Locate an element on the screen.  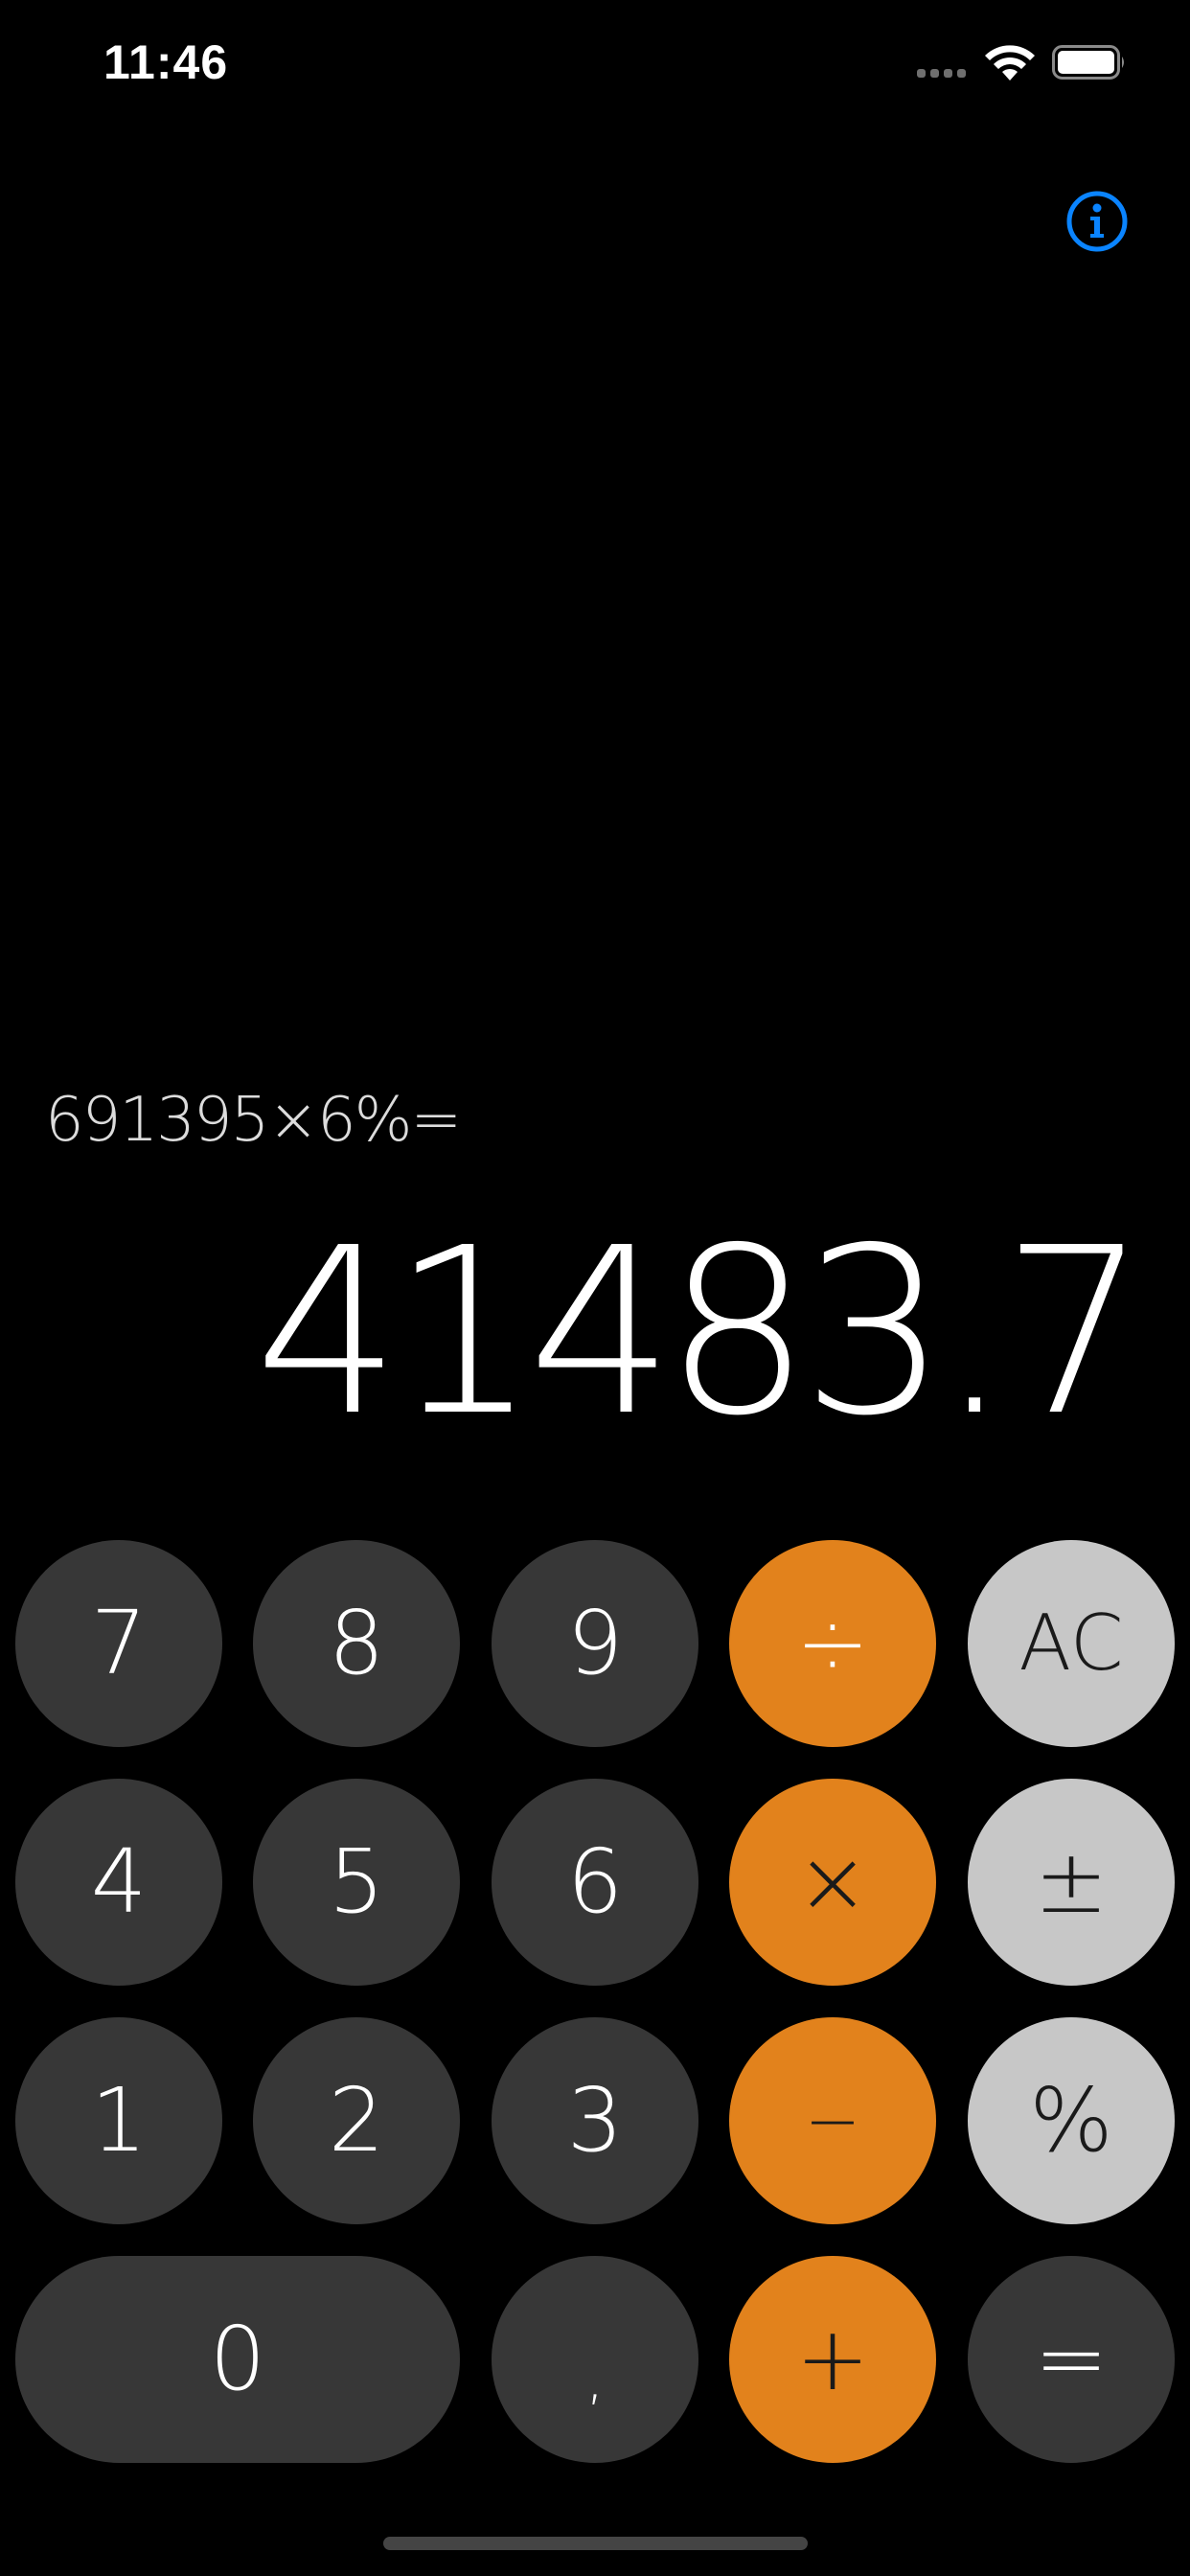
multiply-button: × is located at coordinates (833, 1882).